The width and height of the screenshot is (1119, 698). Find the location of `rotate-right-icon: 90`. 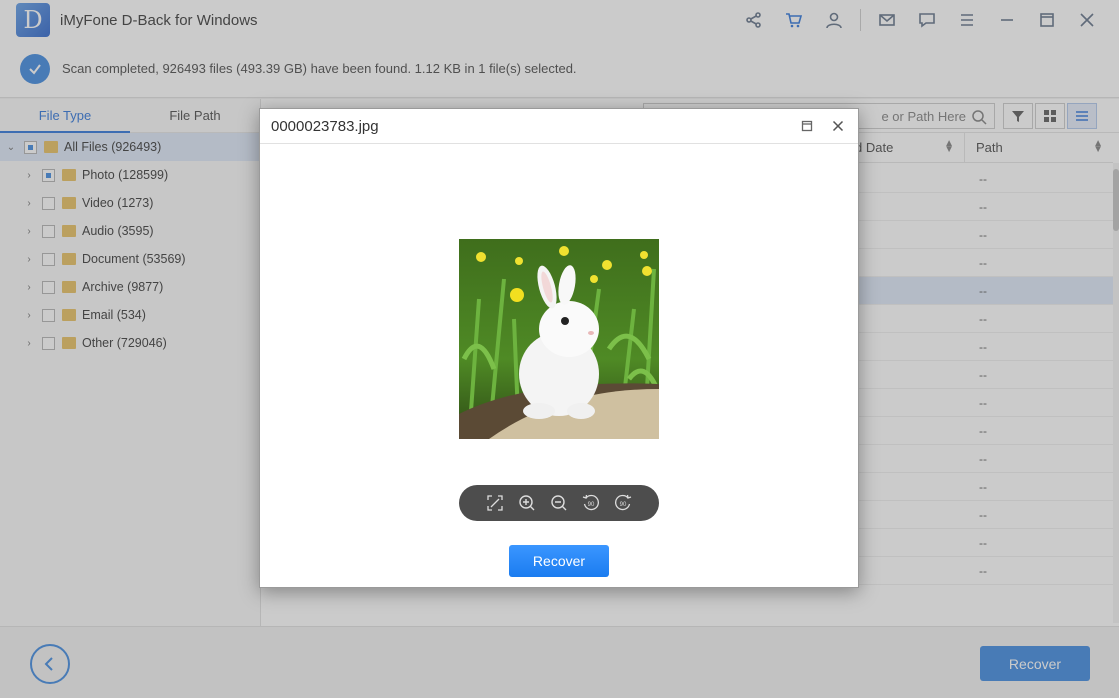

rotate-right-icon: 90 is located at coordinates (623, 503).